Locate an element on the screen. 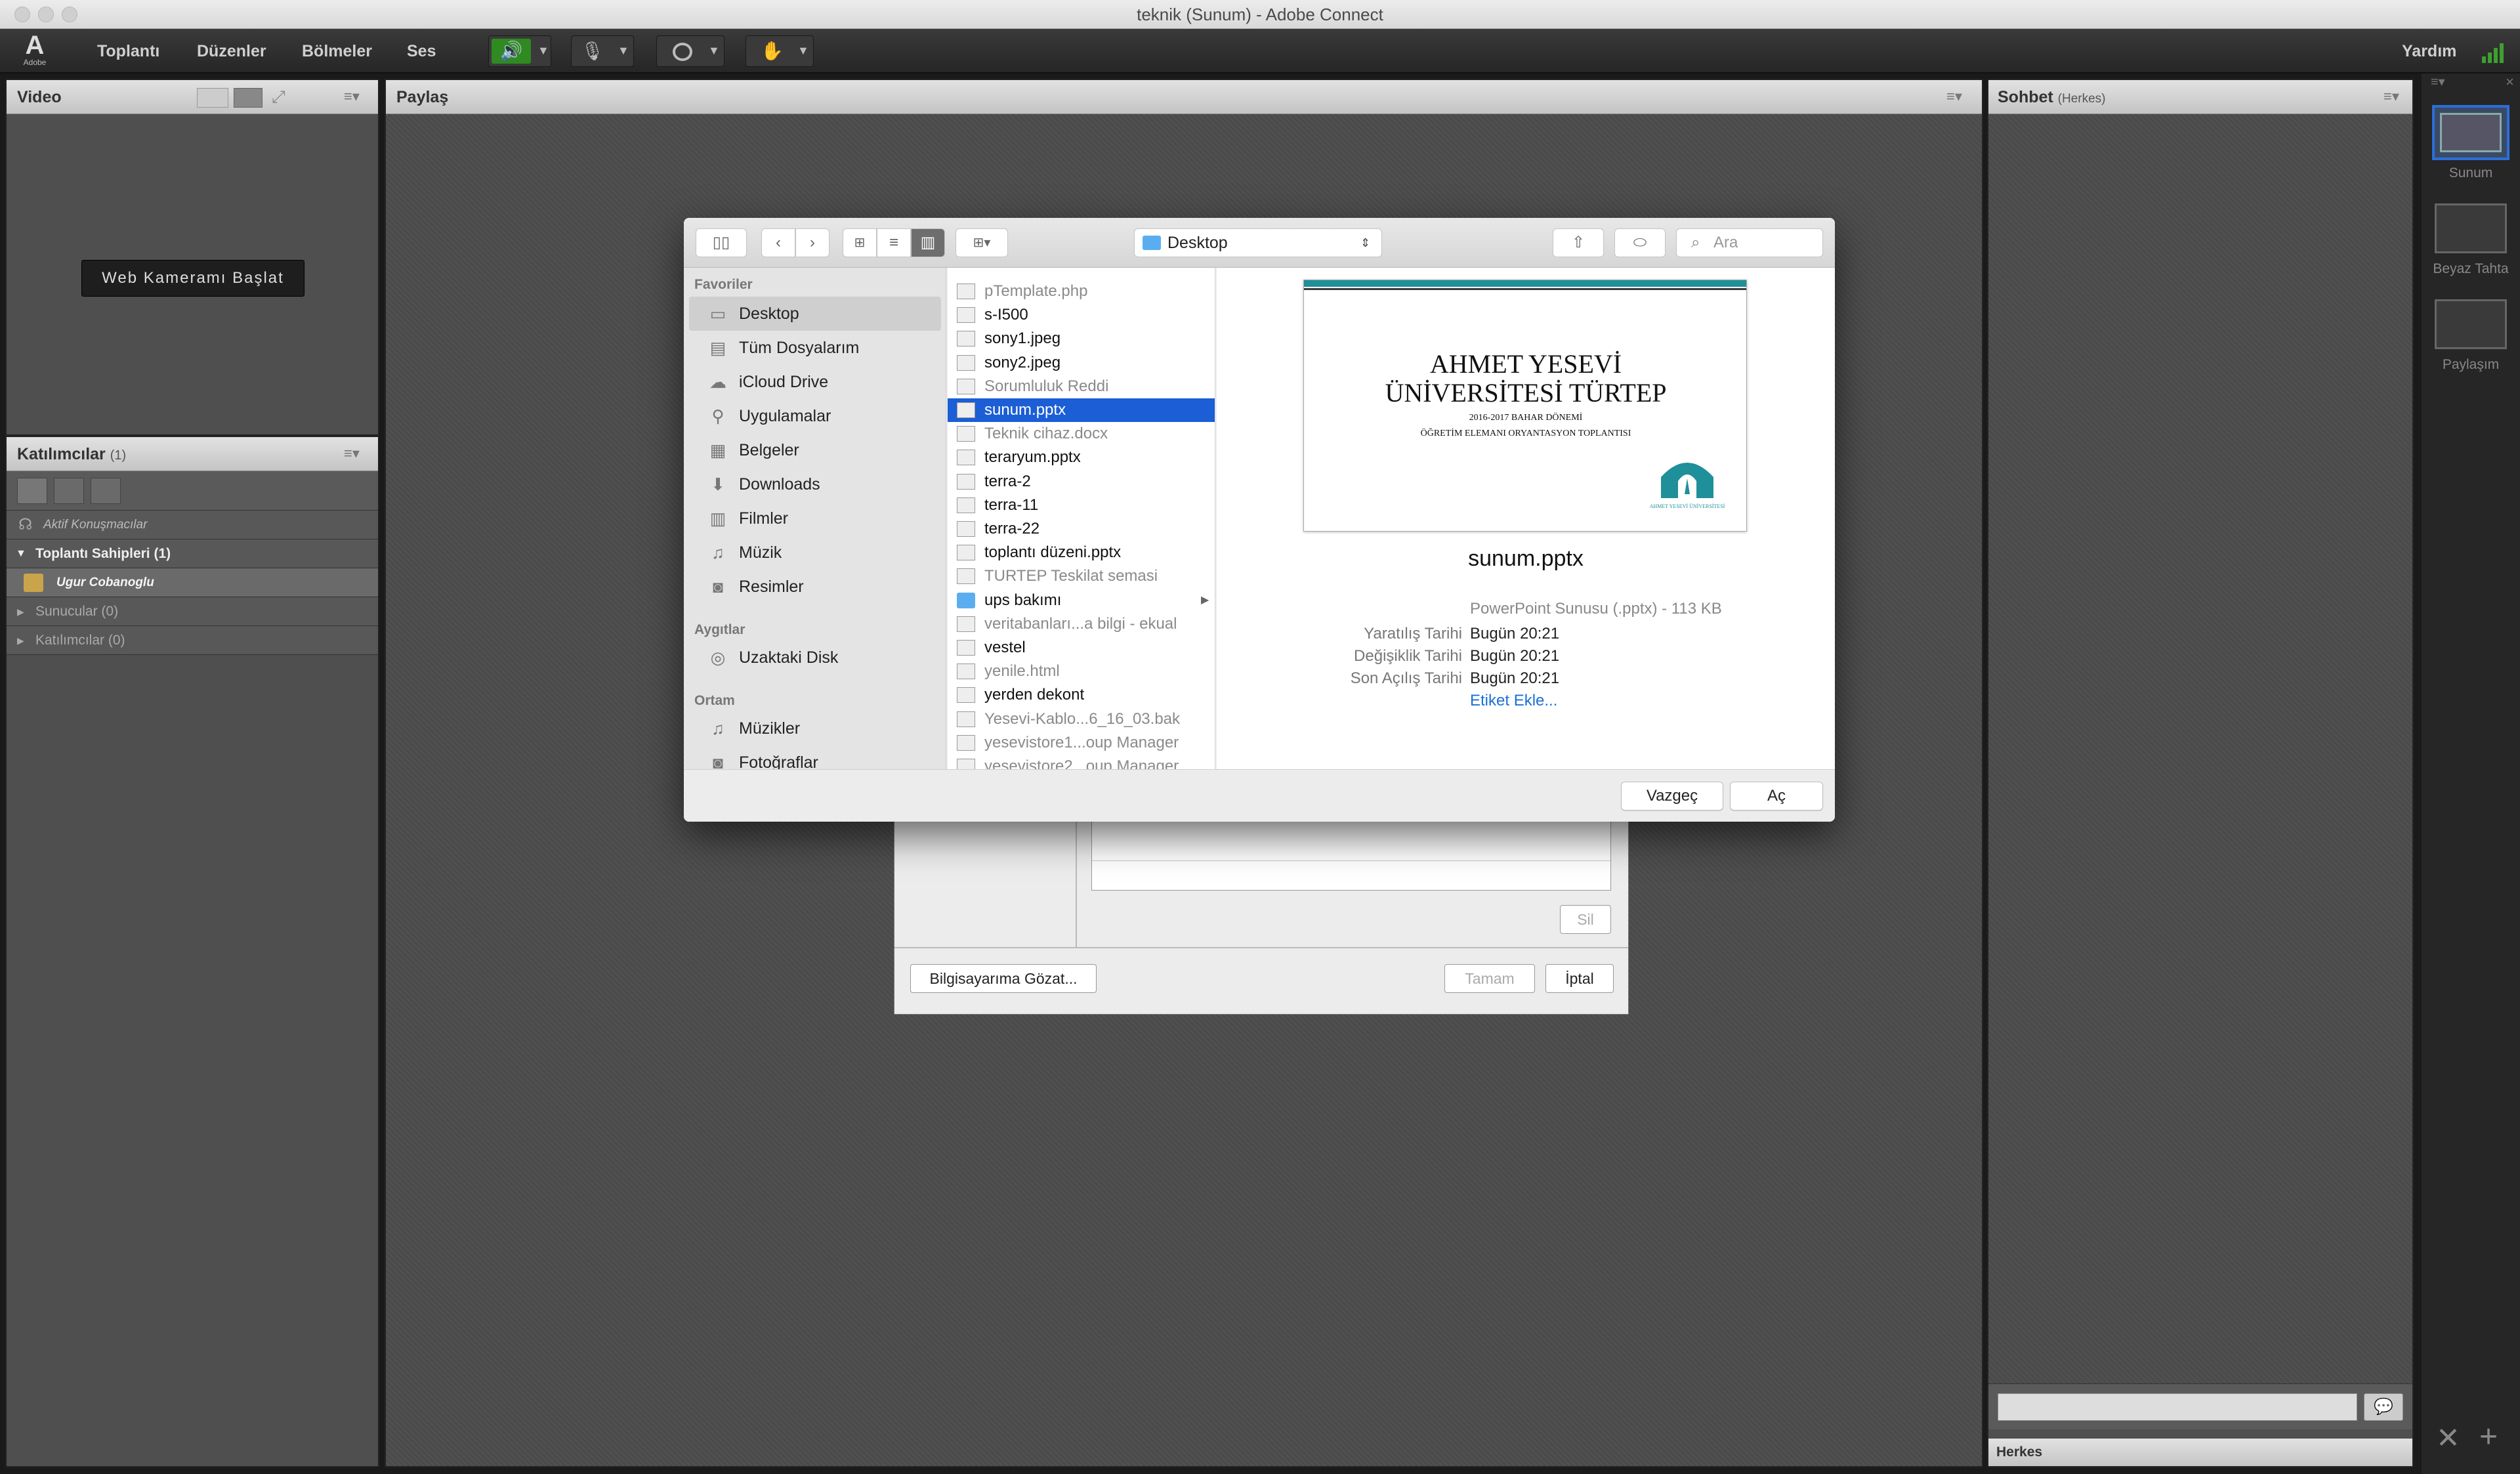 The height and width of the screenshot is (1474, 2520). file-row: yesevistore1...oup Manager is located at coordinates (1081, 743).